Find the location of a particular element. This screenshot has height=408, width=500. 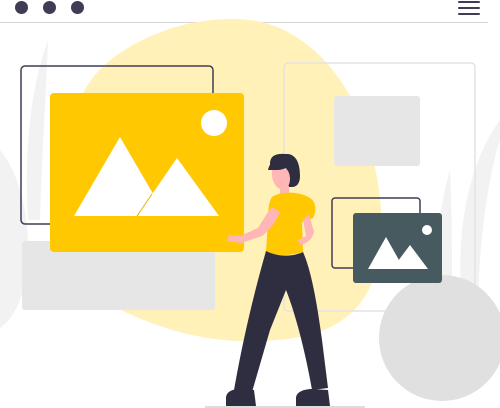

shoe-right is located at coordinates (313, 397).